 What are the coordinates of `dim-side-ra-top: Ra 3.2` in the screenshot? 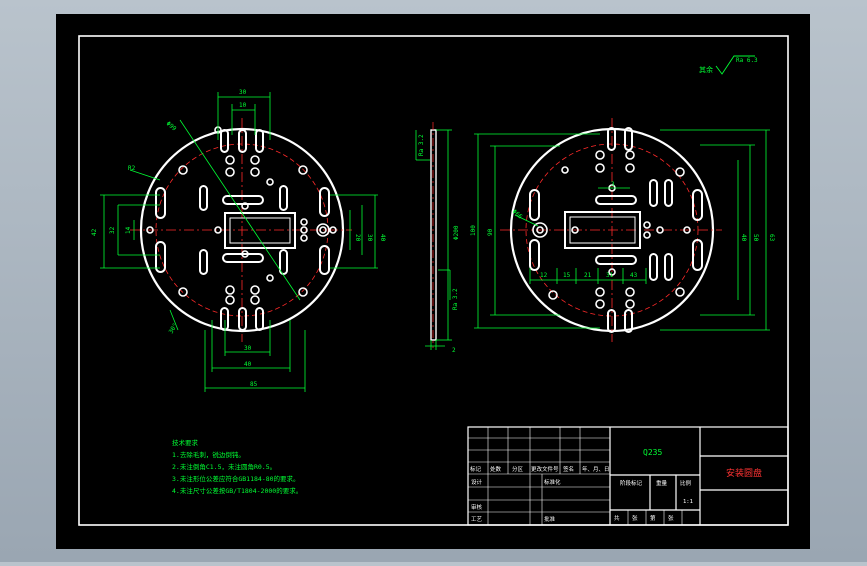 It's located at (421, 145).